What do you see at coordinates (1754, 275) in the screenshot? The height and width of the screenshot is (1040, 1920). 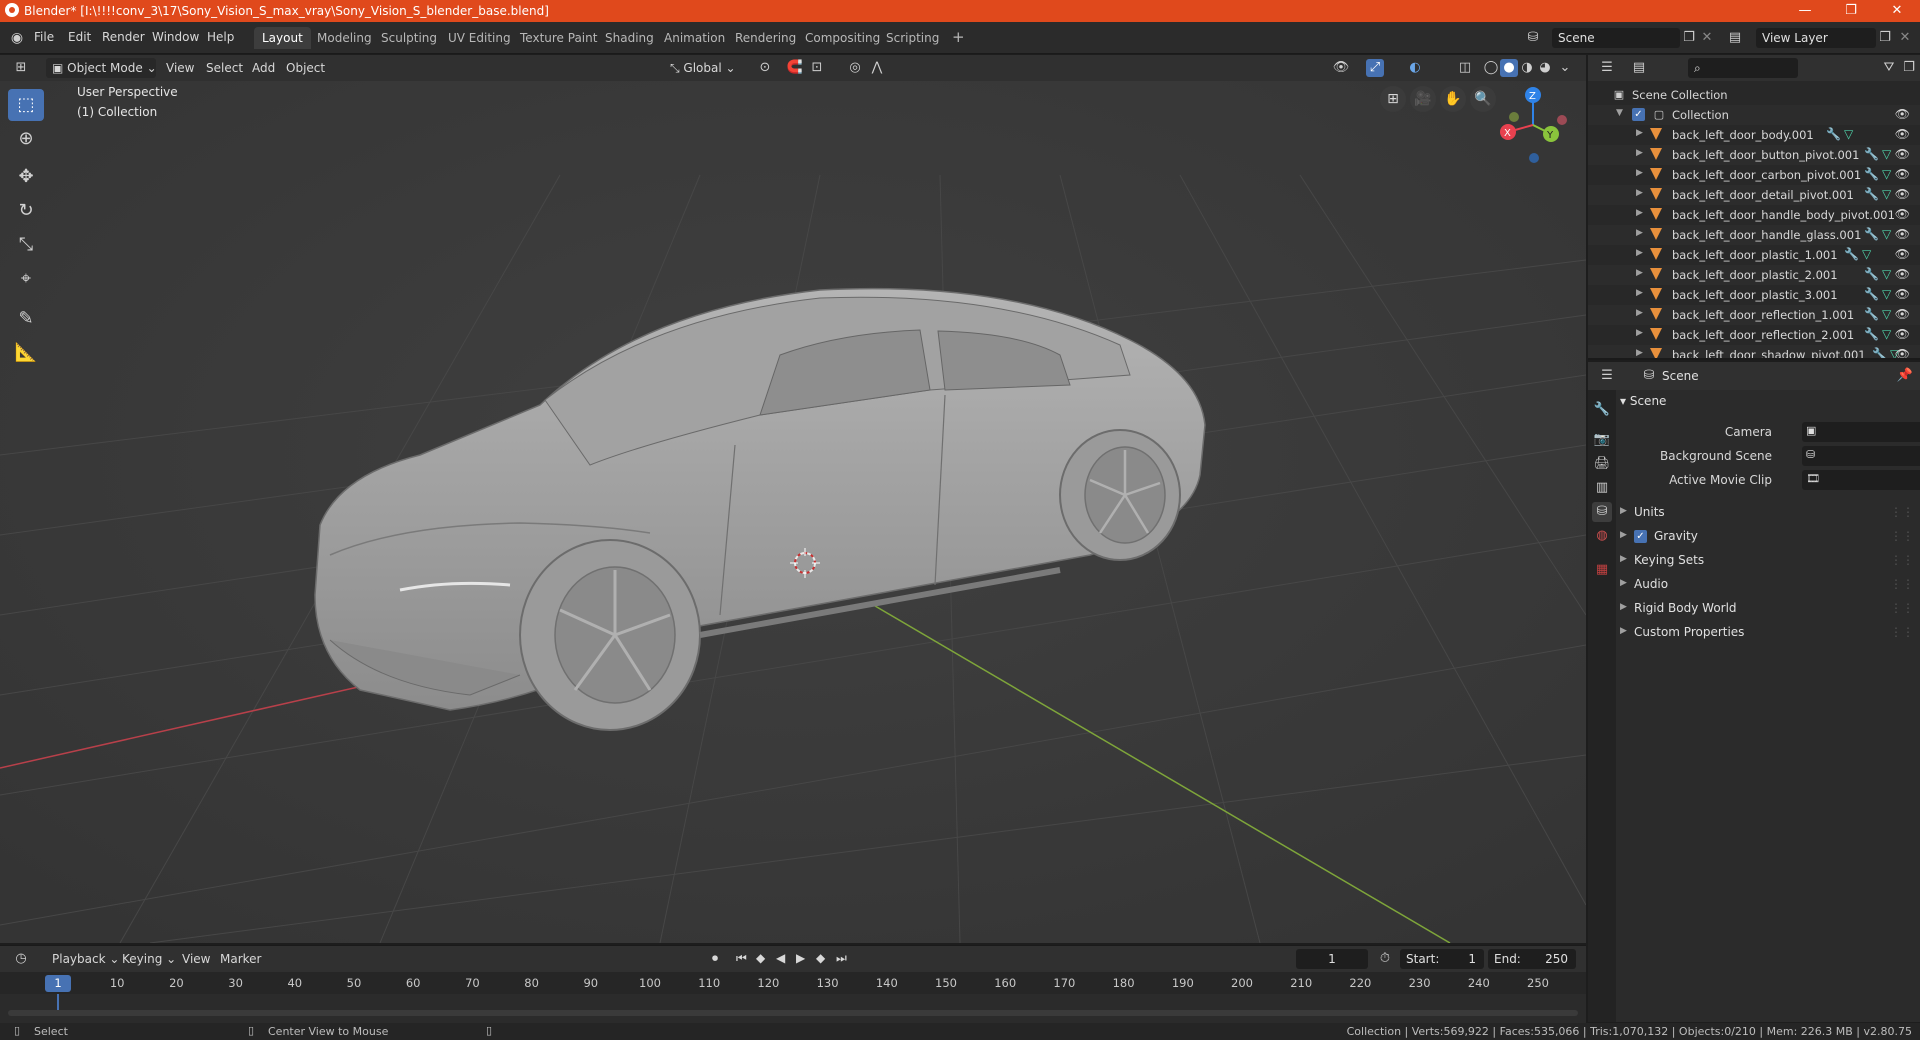 I see `outliner-object-row: ▶ back_left_door_plastic_2.001 🔧 ▽ 👁` at bounding box center [1754, 275].